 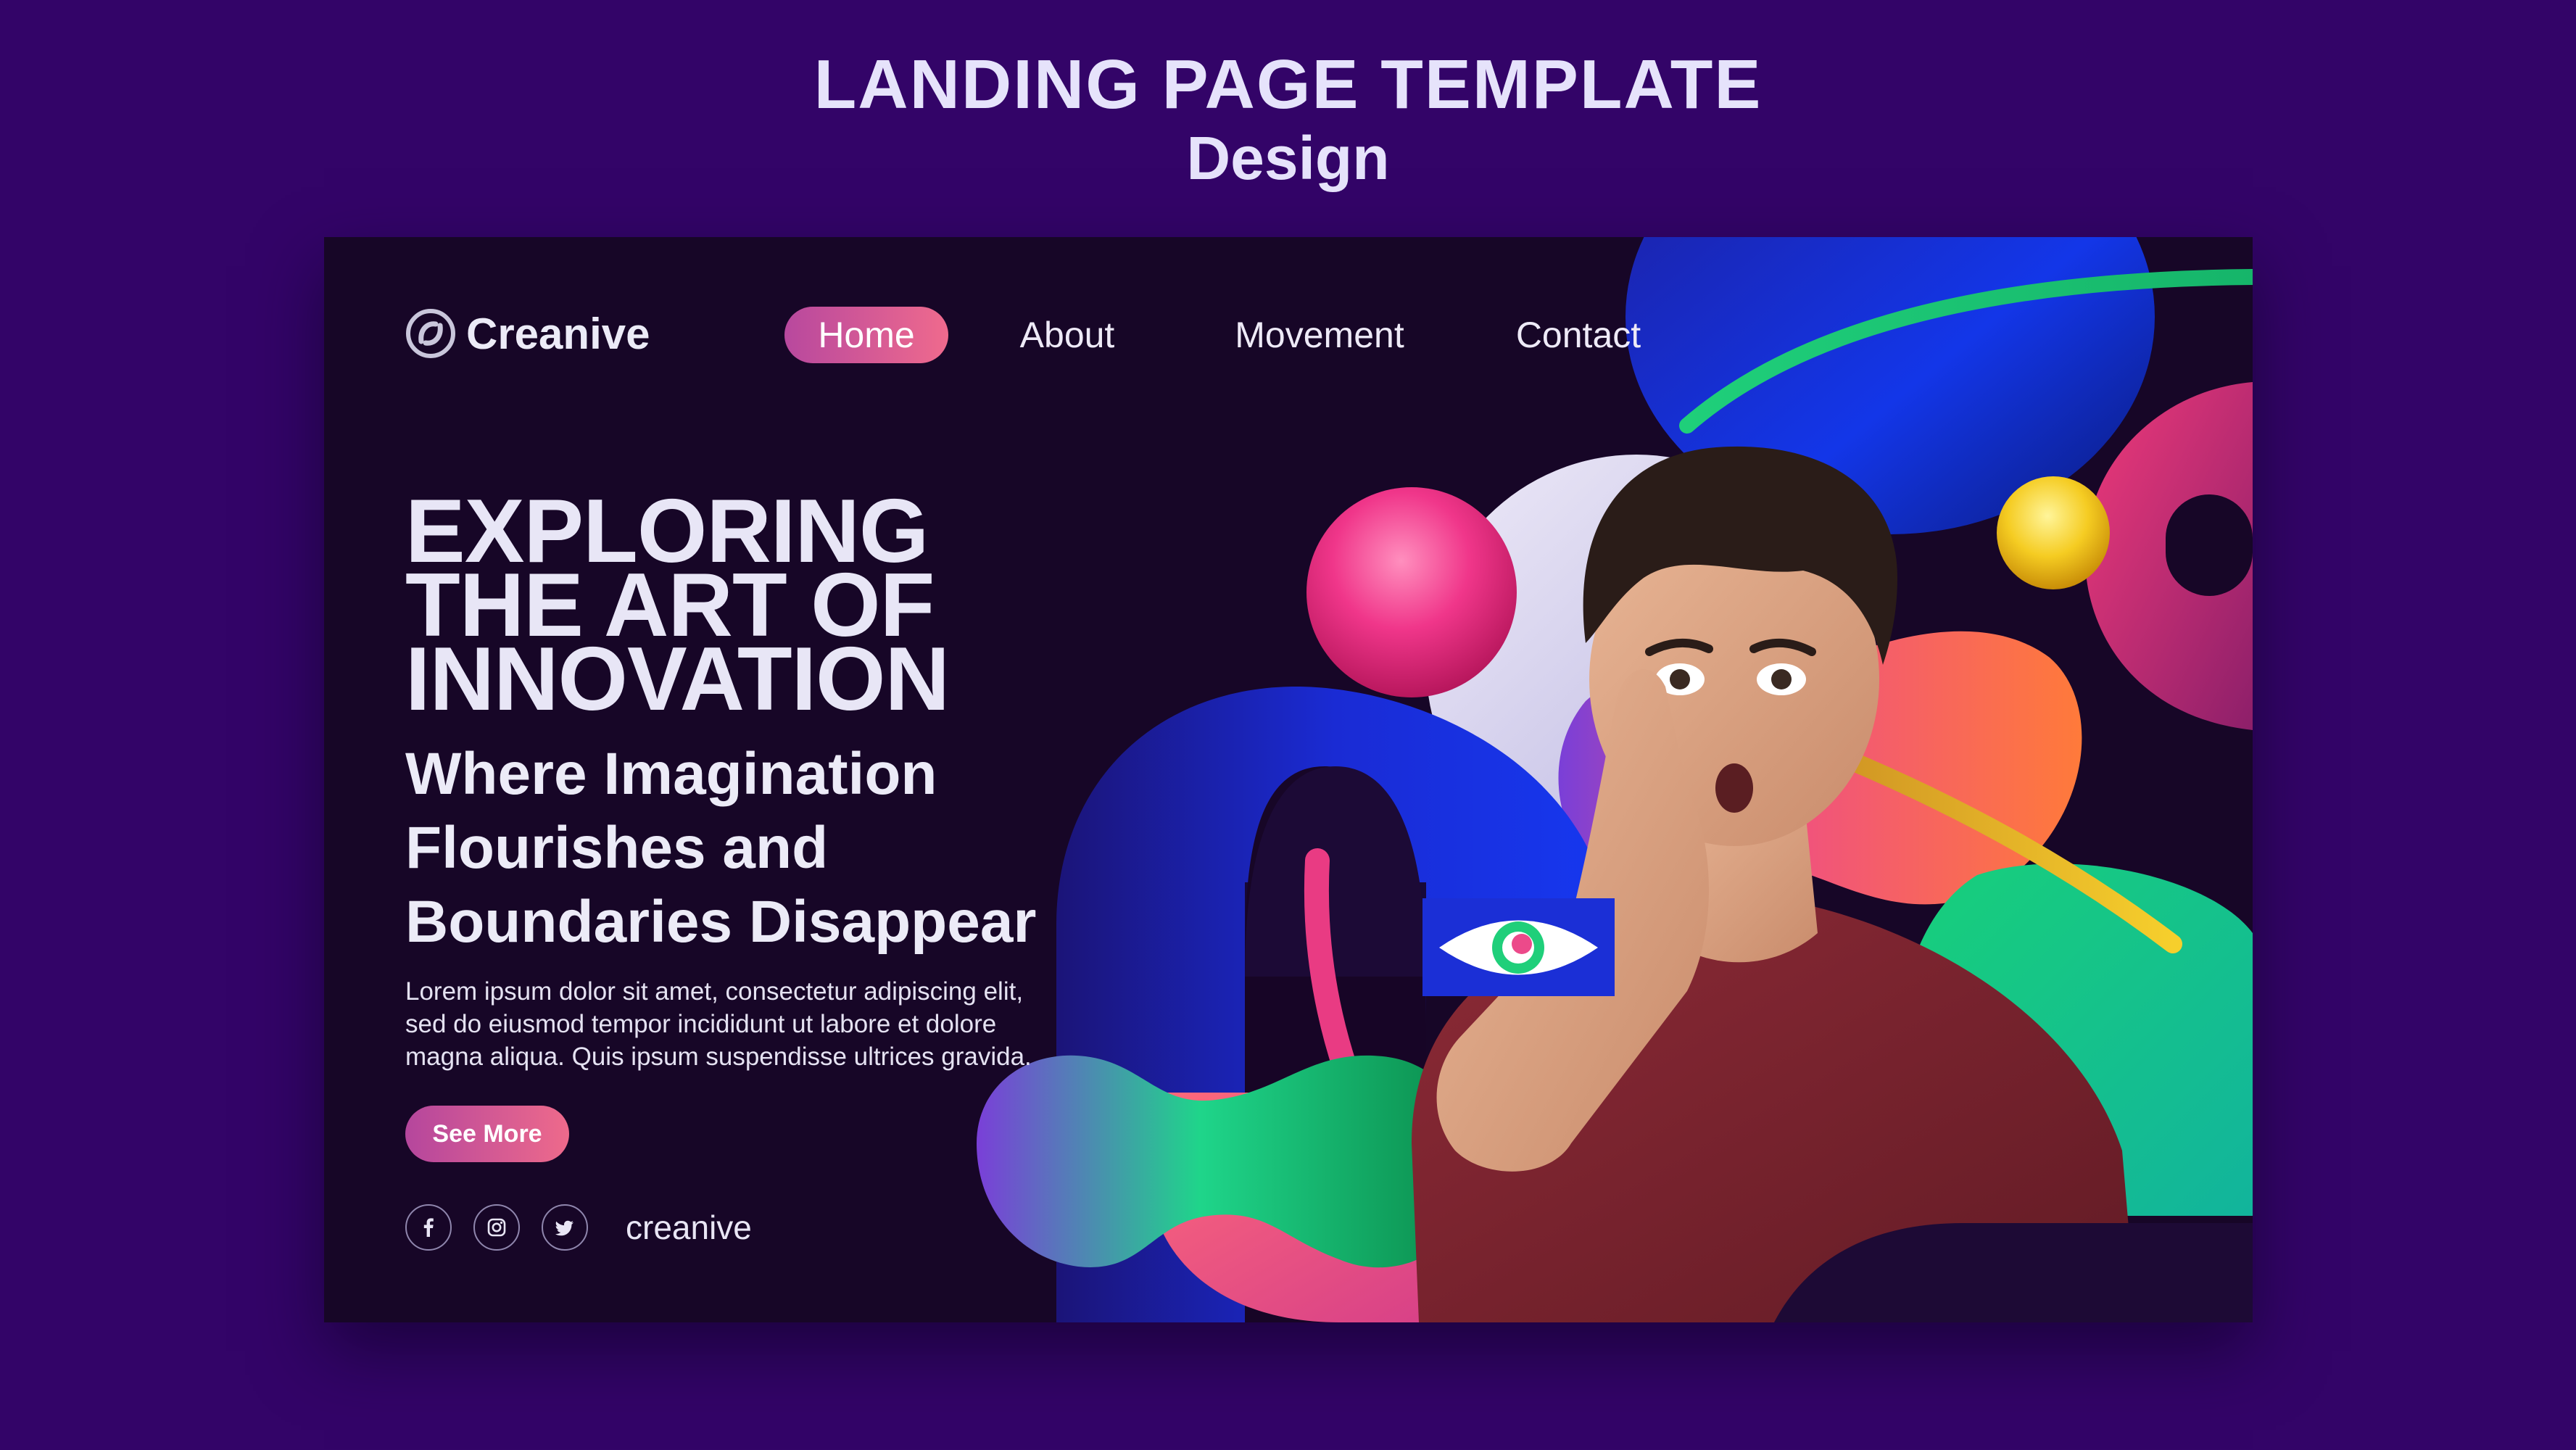 I want to click on nav-contact: Contact, so click(x=1579, y=335).